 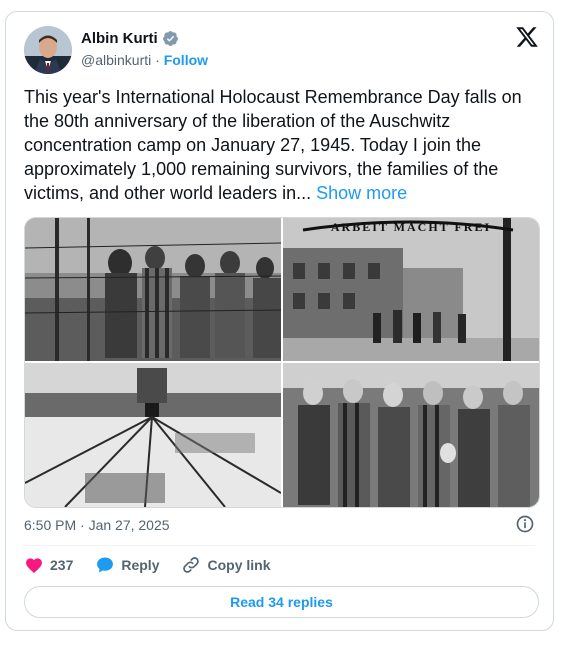 I want to click on read-replies-button: Read 34 replies, so click(x=281, y=602).